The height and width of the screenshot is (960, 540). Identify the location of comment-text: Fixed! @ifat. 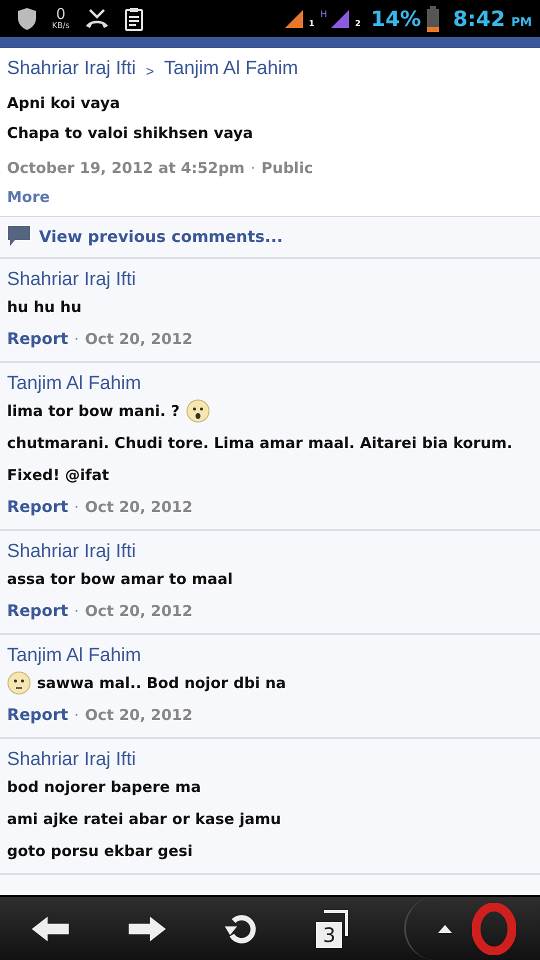
(58, 475).